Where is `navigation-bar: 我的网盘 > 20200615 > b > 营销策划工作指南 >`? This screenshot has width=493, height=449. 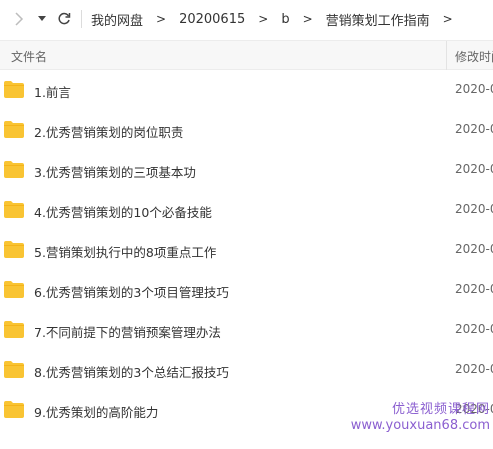
navigation-bar: 我的网盘 > 20200615 > b > 营销策划工作指南 > is located at coordinates (246, 19).